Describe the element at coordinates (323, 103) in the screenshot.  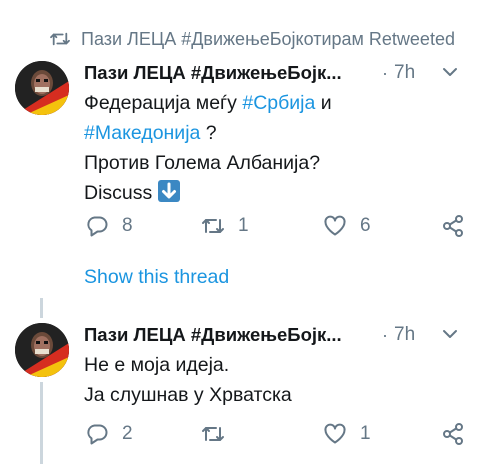
I see `tweet-text-segment: и` at that location.